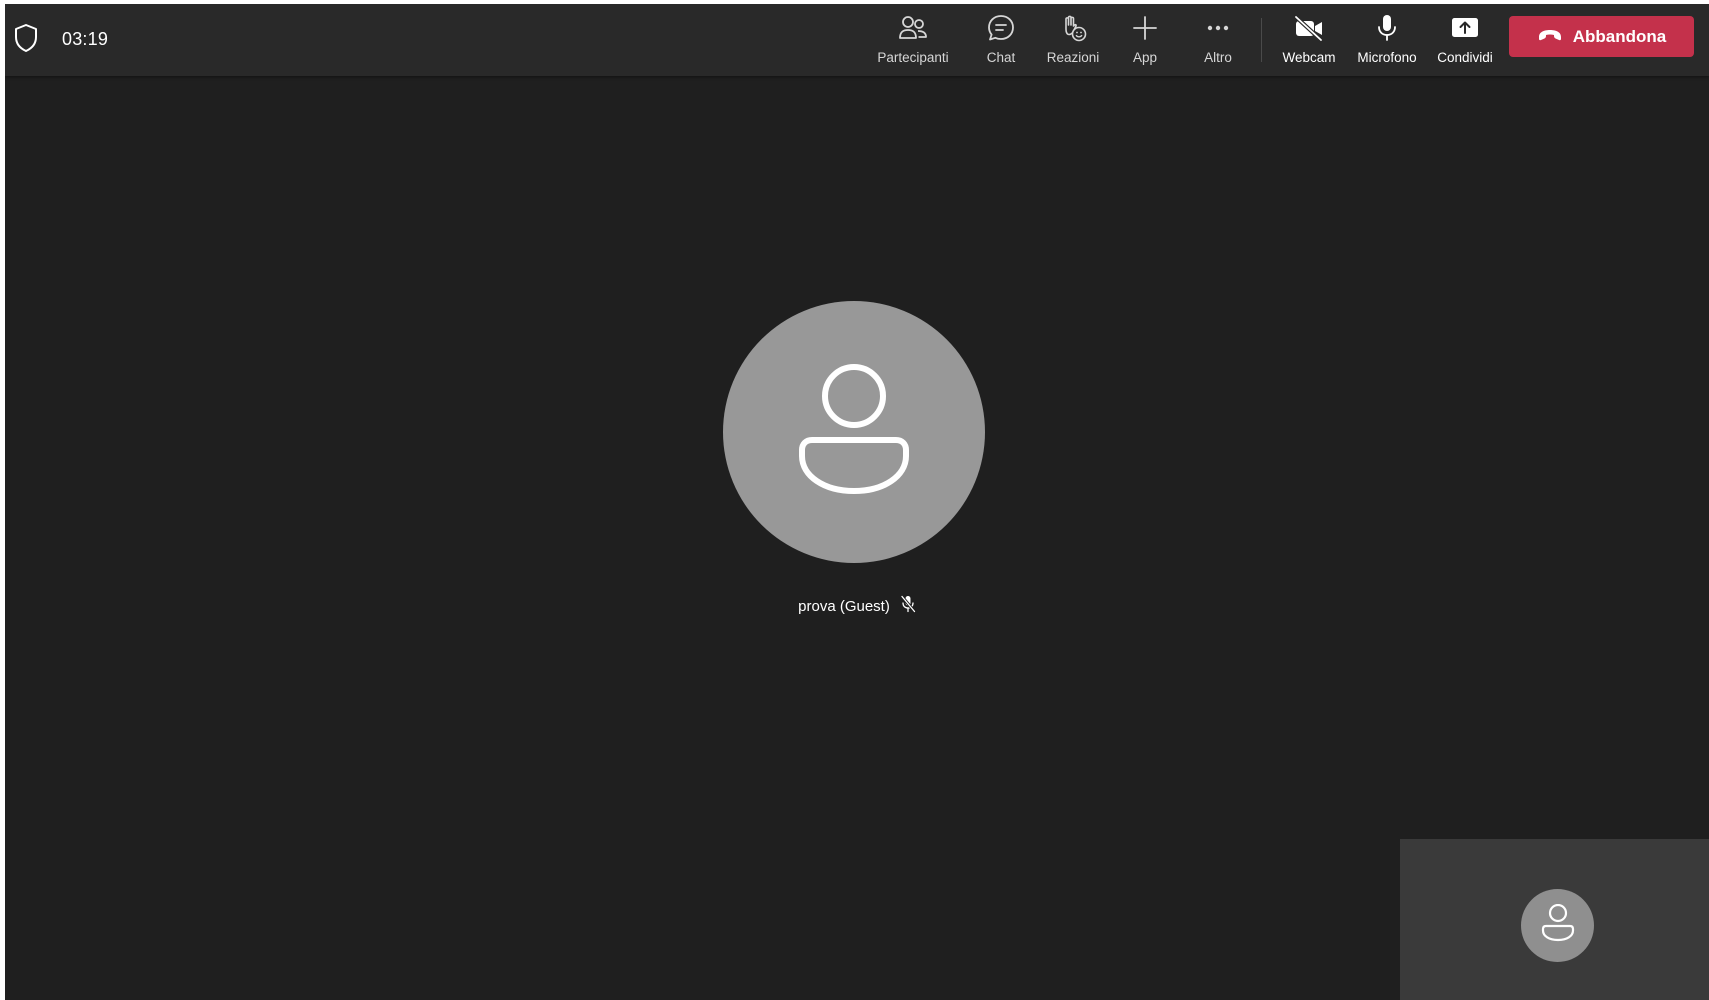 This screenshot has height=1000, width=1709. I want to click on reactions-button: Reazioni, so click(1073, 42).